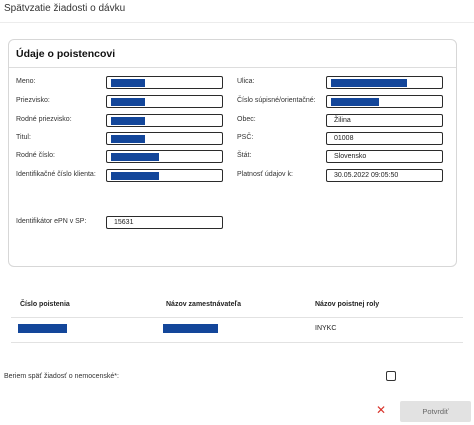 The image size is (474, 425). I want to click on first-name-field, so click(164, 82).